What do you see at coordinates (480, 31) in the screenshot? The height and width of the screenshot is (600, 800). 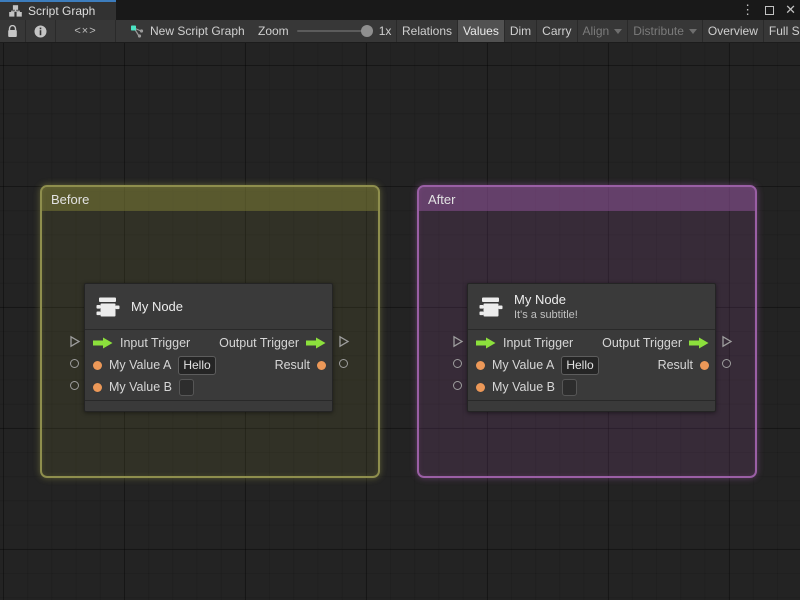 I see `values-button: Values` at bounding box center [480, 31].